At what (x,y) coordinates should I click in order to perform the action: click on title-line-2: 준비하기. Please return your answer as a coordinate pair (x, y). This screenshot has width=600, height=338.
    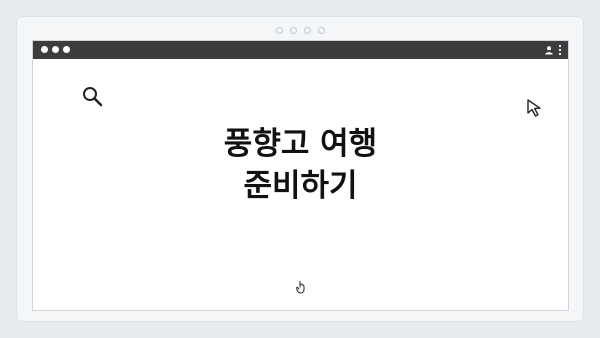
    Looking at the image, I should click on (300, 186).